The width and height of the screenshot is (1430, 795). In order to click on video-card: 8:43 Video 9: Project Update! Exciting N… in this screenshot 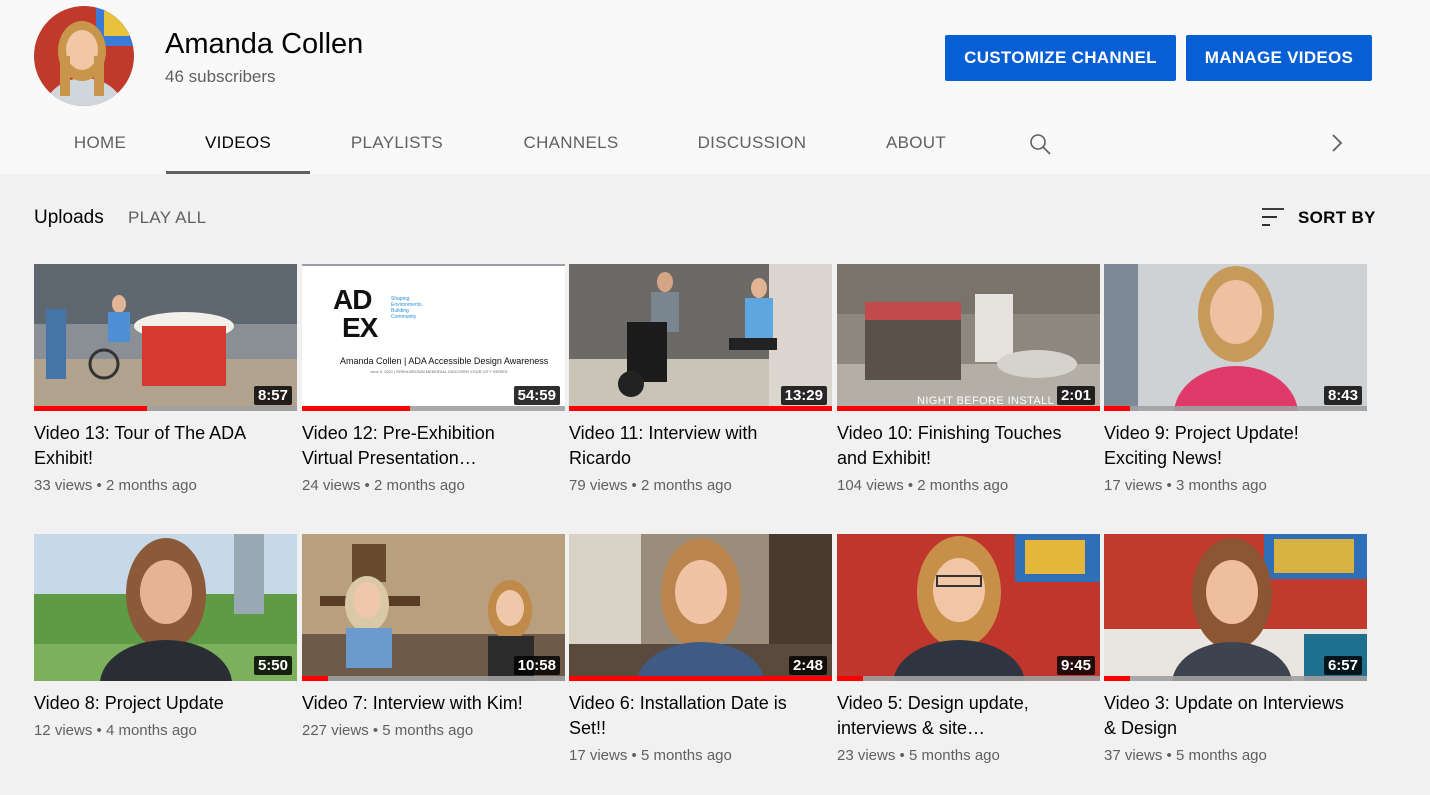, I will do `click(1235, 379)`.